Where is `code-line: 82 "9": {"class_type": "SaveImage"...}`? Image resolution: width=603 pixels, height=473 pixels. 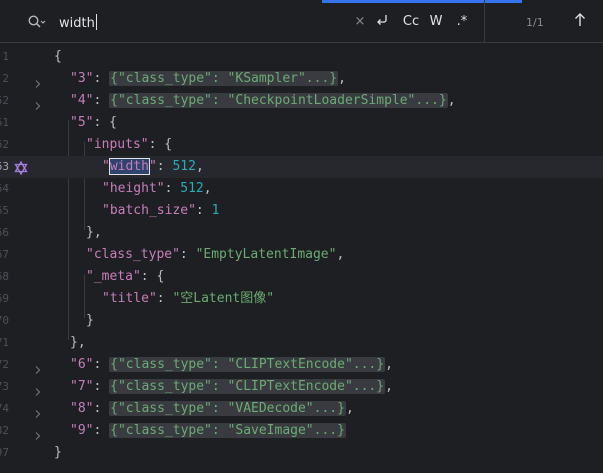 code-line: 82 "9": {"class_type": "SaveImage"...} is located at coordinates (301, 431).